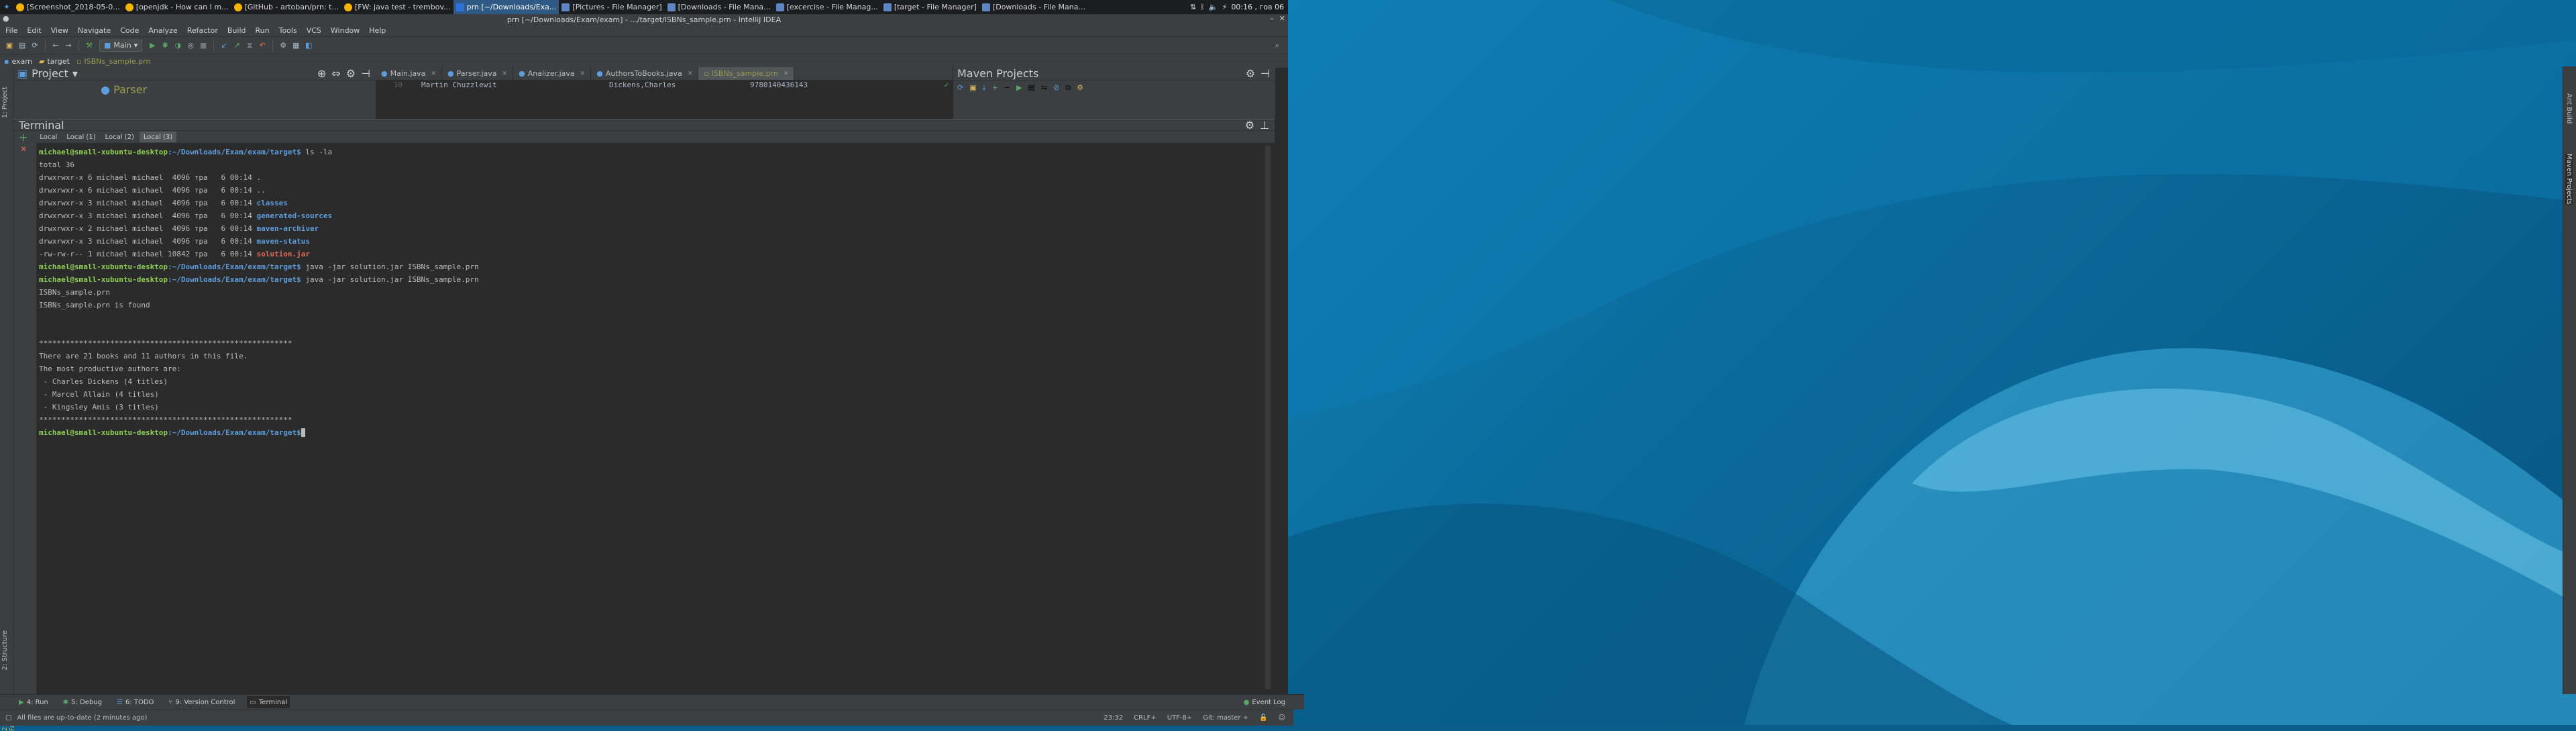  Describe the element at coordinates (288, 30) in the screenshot. I see `menu-tools: Tools` at that location.